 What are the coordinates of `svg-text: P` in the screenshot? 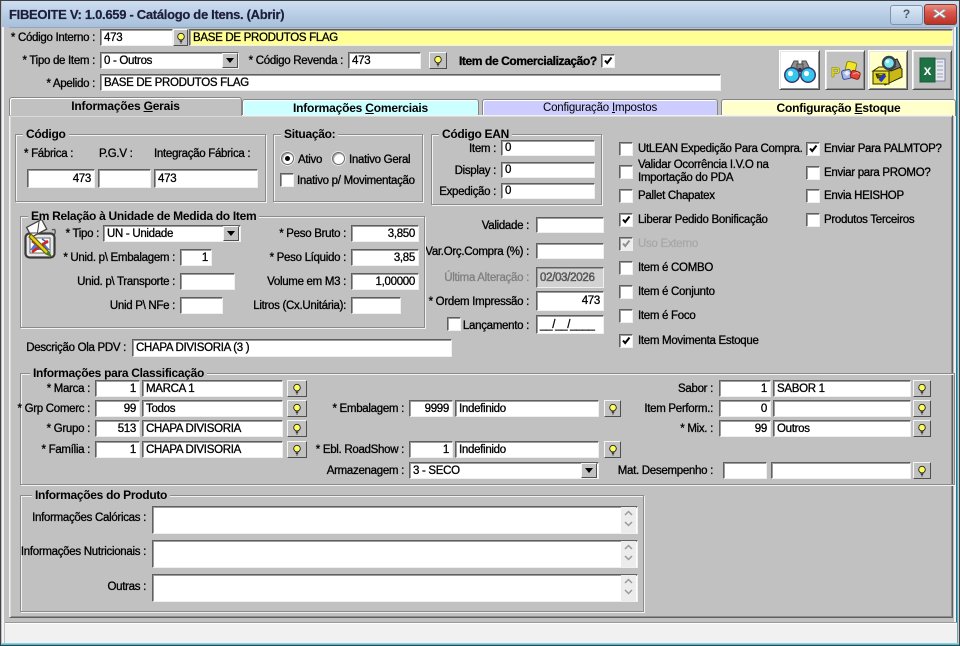 It's located at (835, 72).